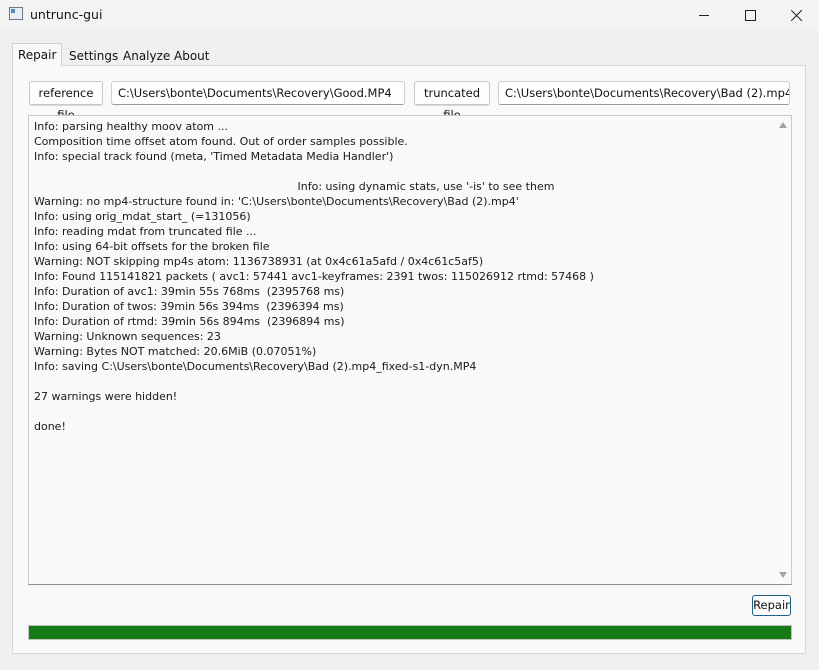 The image size is (819, 670). What do you see at coordinates (16, 13) in the screenshot?
I see `app-icon` at bounding box center [16, 13].